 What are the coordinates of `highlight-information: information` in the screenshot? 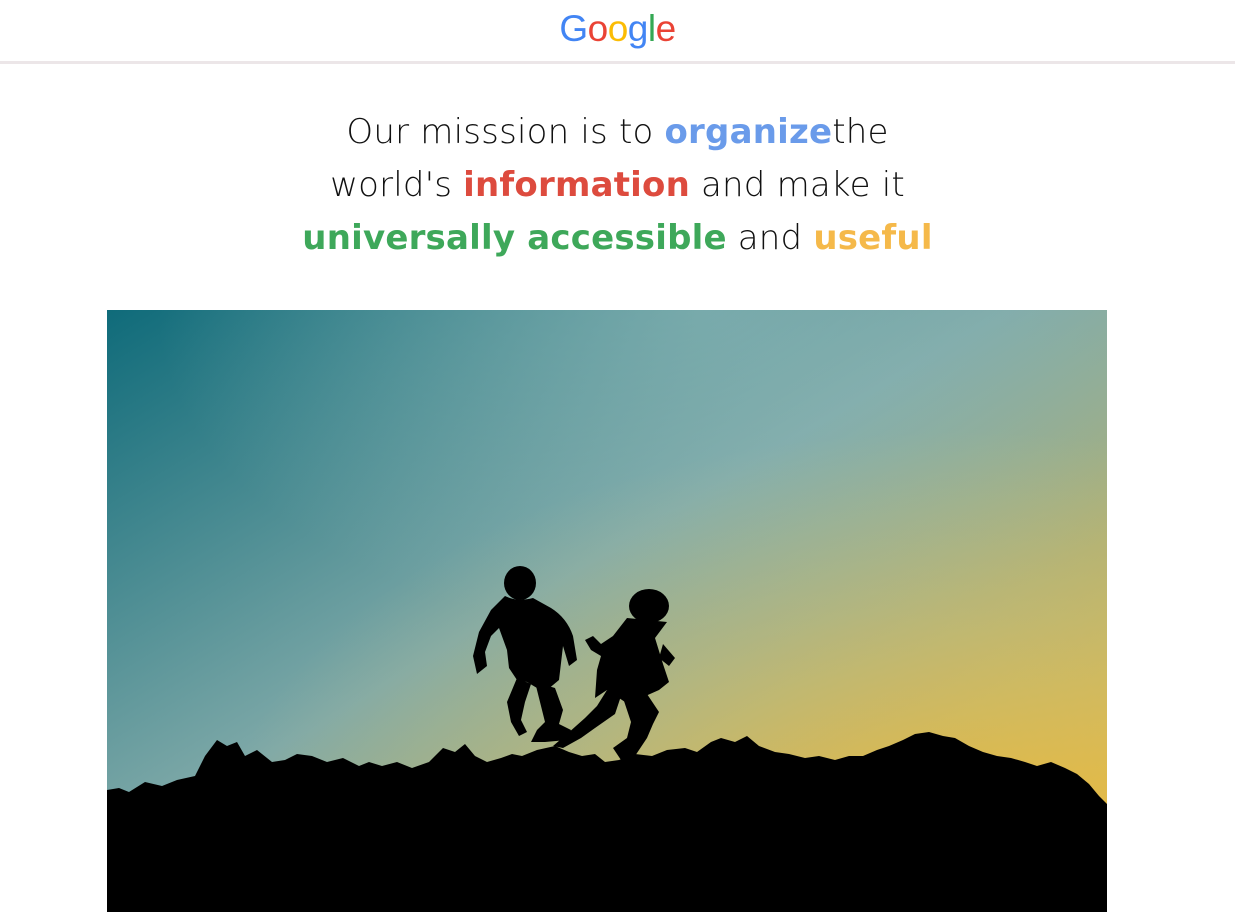 It's located at (576, 185).